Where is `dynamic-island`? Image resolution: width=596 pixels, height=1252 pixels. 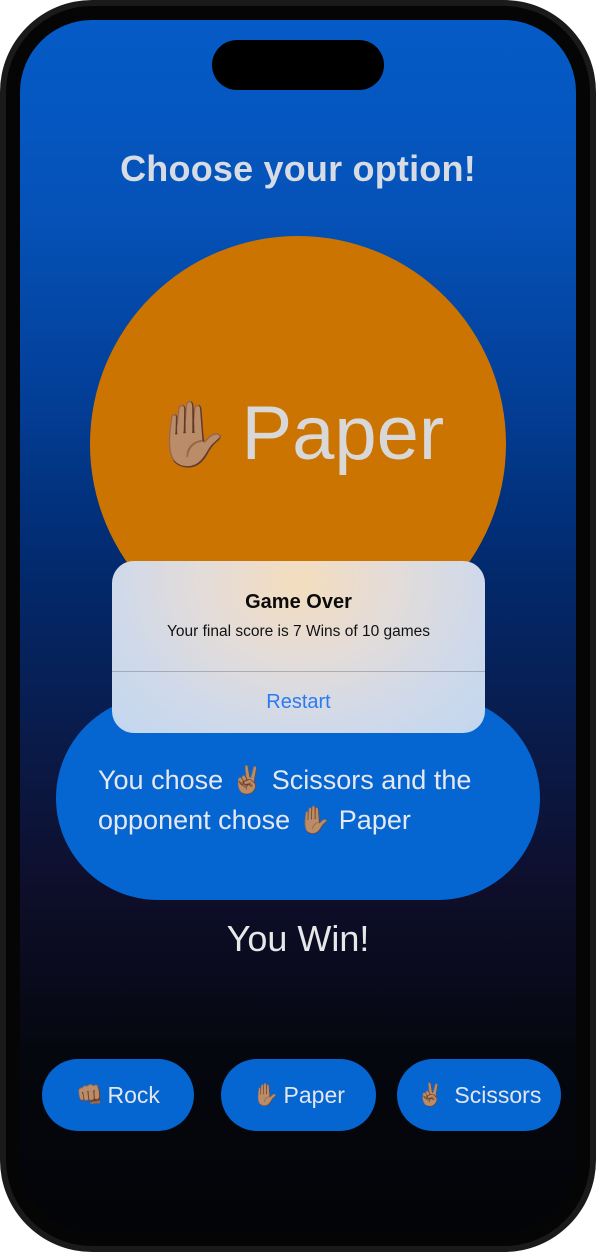
dynamic-island is located at coordinates (298, 65).